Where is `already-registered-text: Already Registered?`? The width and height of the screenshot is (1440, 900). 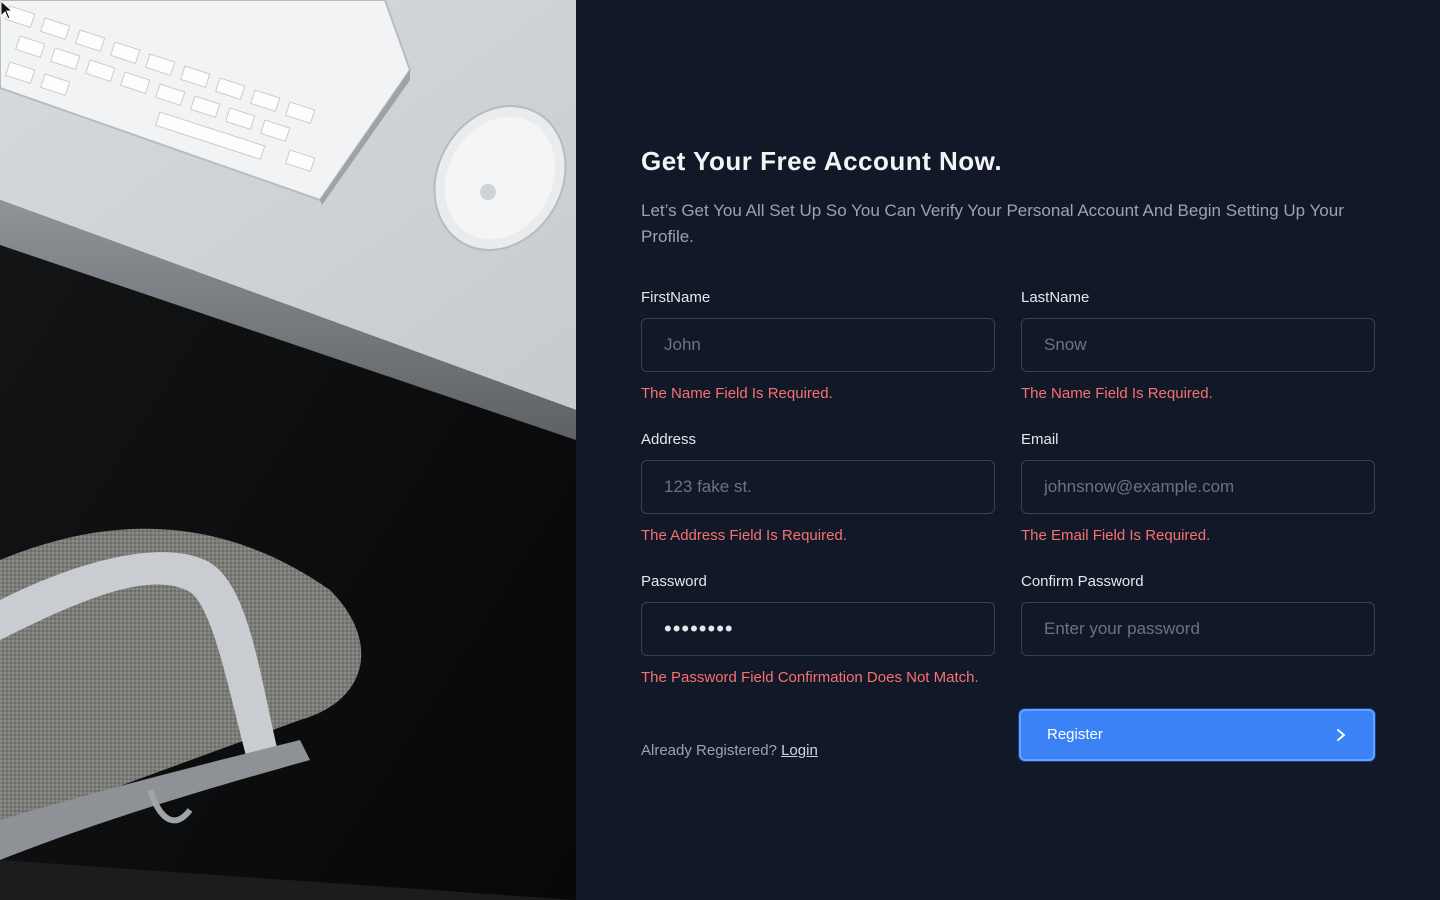 already-registered-text: Already Registered? is located at coordinates (709, 750).